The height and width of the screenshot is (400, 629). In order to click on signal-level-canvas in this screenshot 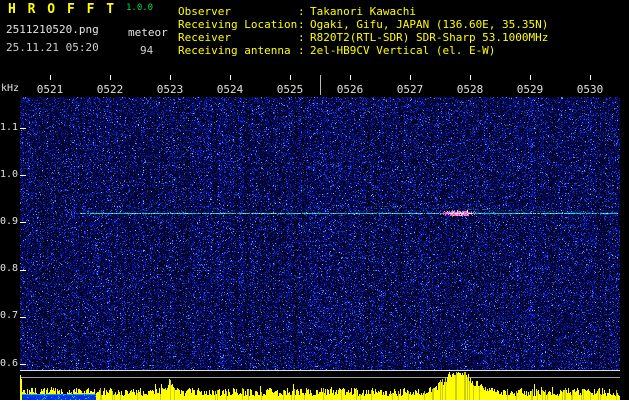, I will do `click(324, 385)`.